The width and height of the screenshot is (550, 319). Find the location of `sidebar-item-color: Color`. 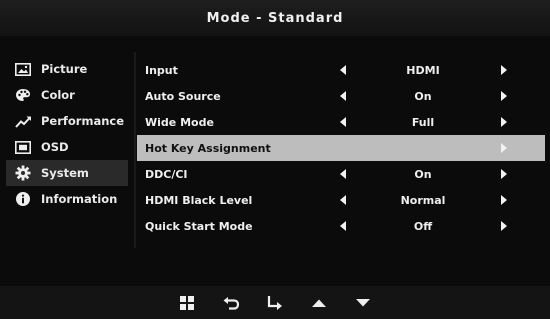

sidebar-item-color: Color is located at coordinates (67, 95).